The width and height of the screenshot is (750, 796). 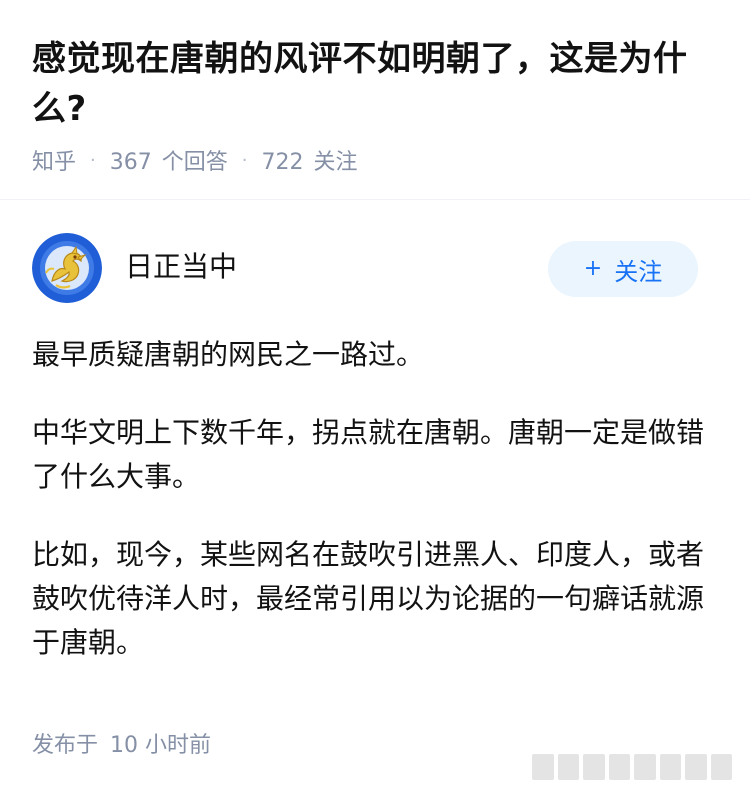 I want to click on source-label: 知乎, so click(x=54, y=160).